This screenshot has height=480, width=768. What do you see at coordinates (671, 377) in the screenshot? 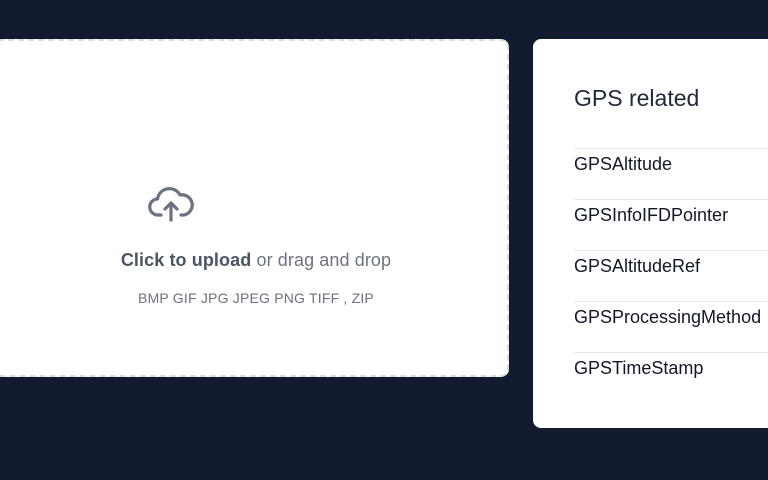
I see `gps-field-item: GPSTimeStamp` at bounding box center [671, 377].